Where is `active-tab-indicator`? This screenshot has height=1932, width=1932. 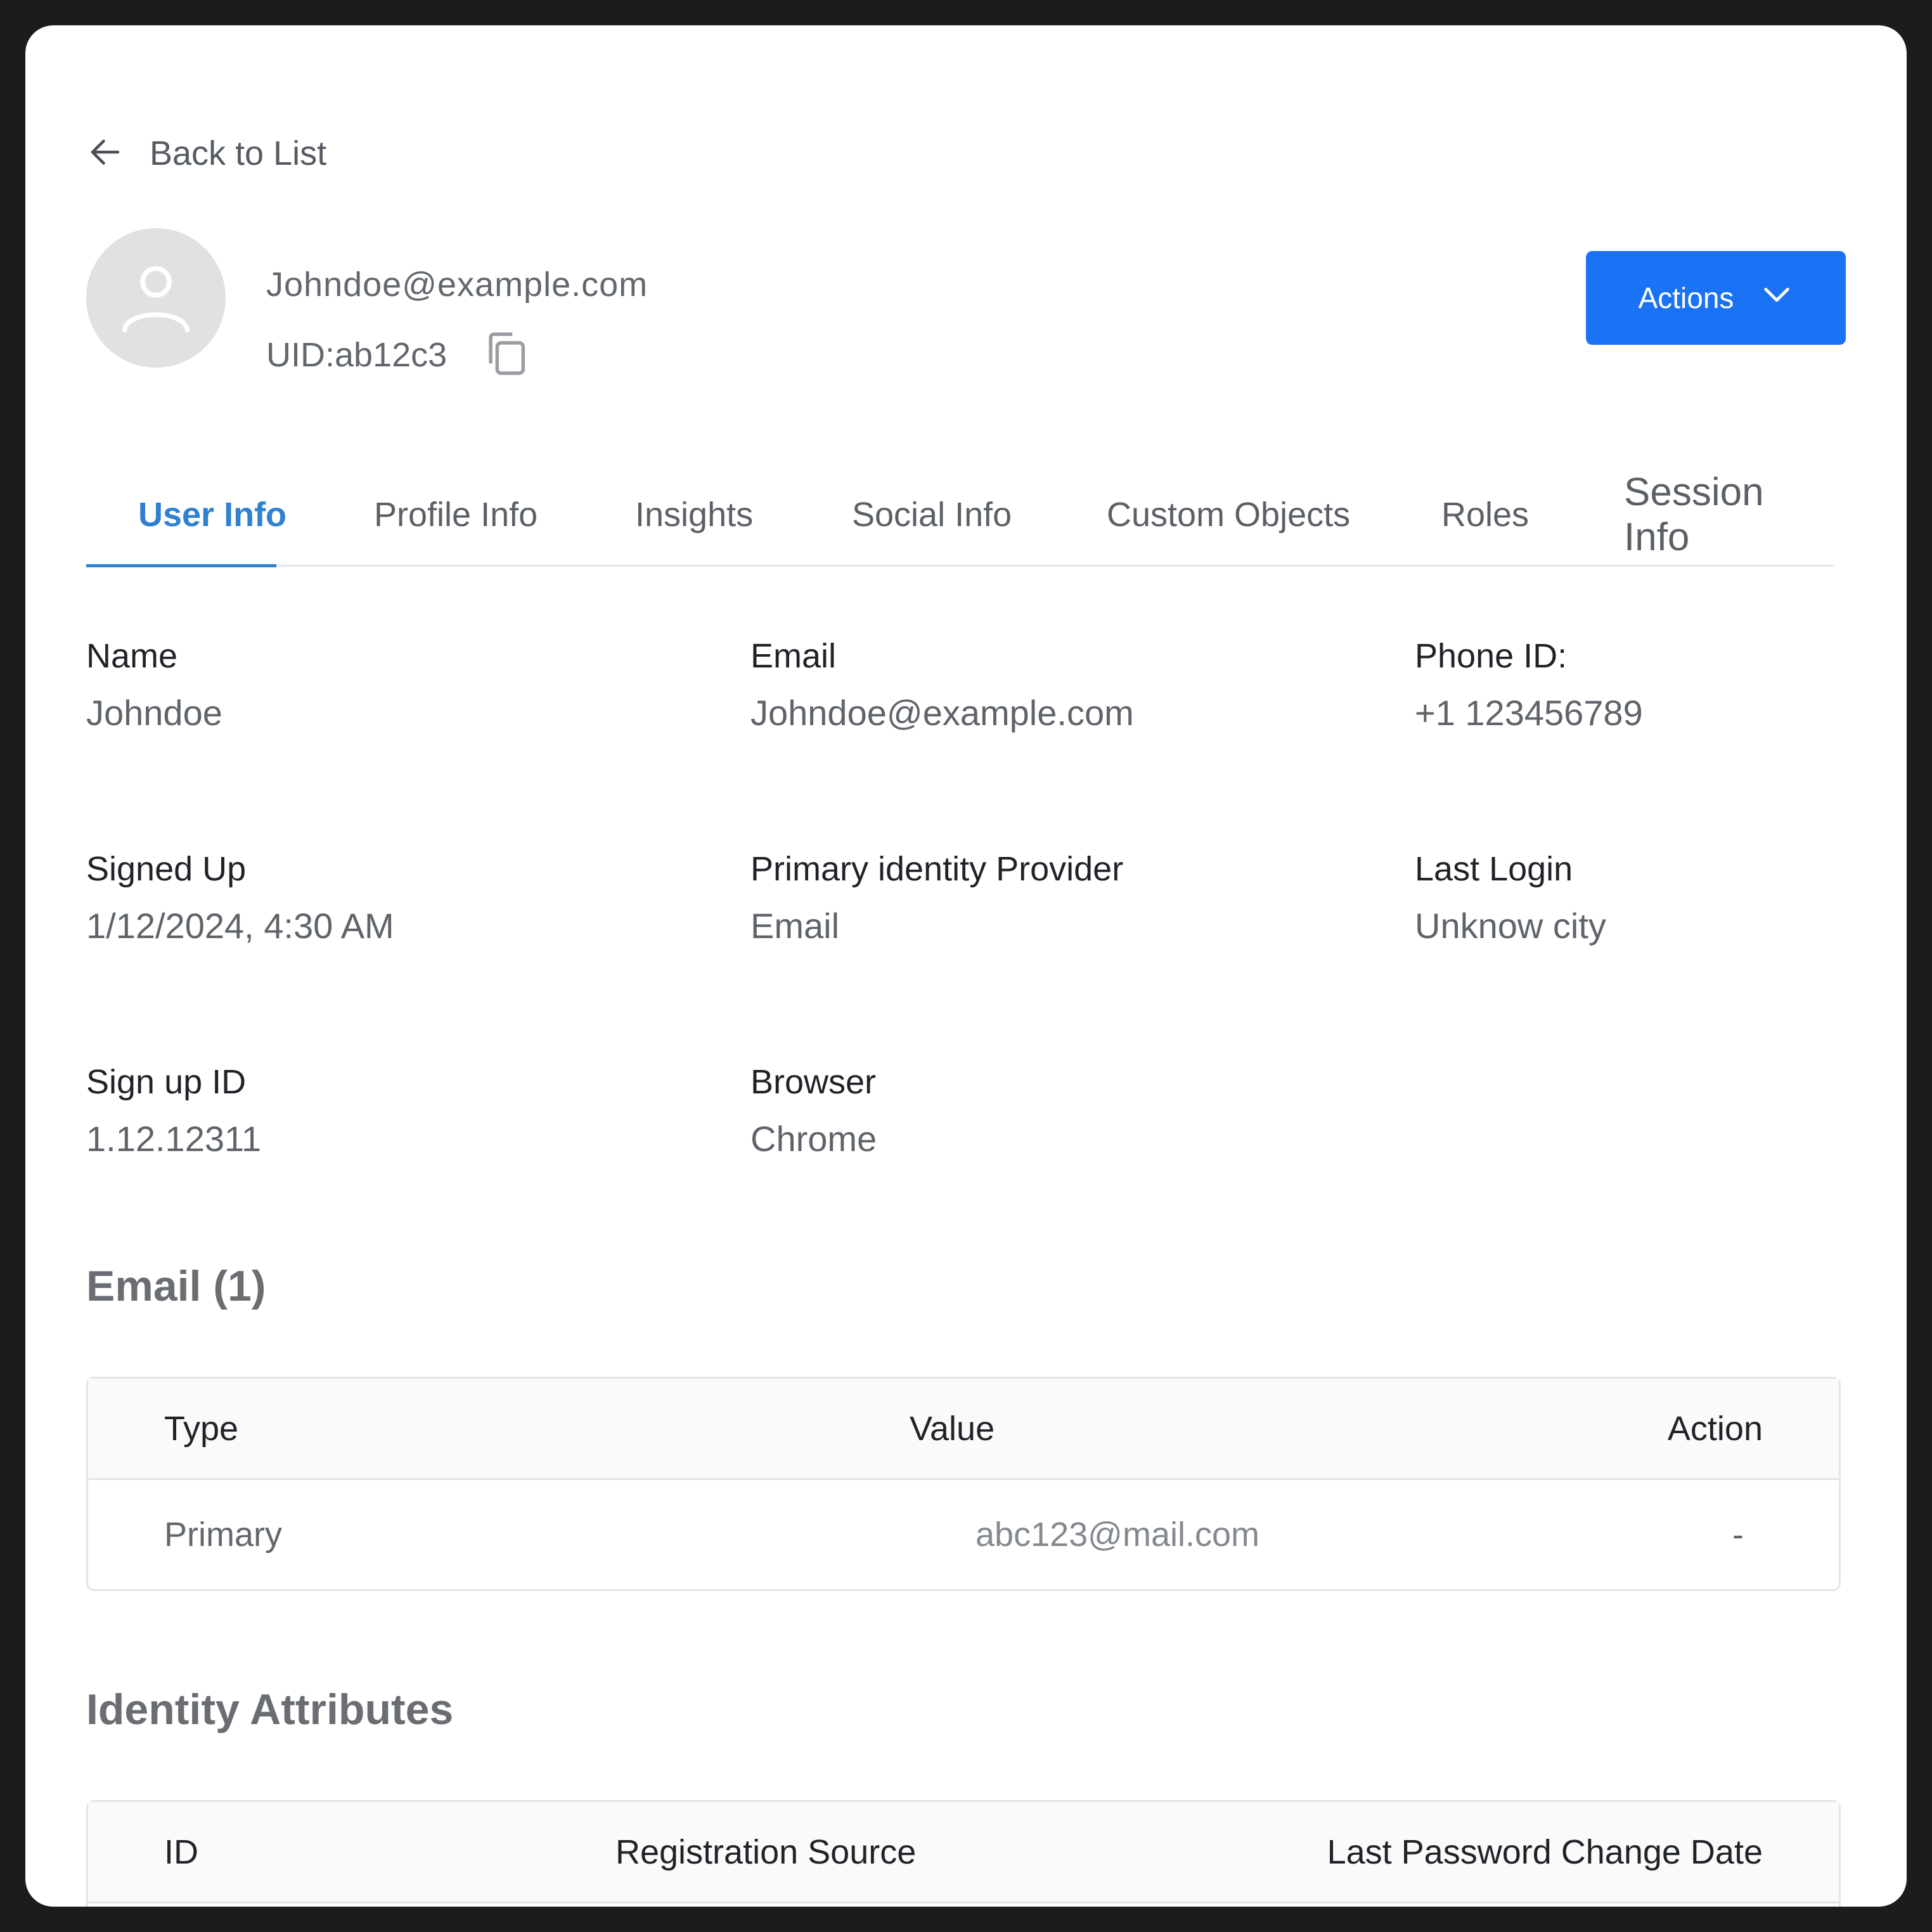 active-tab-indicator is located at coordinates (181, 565).